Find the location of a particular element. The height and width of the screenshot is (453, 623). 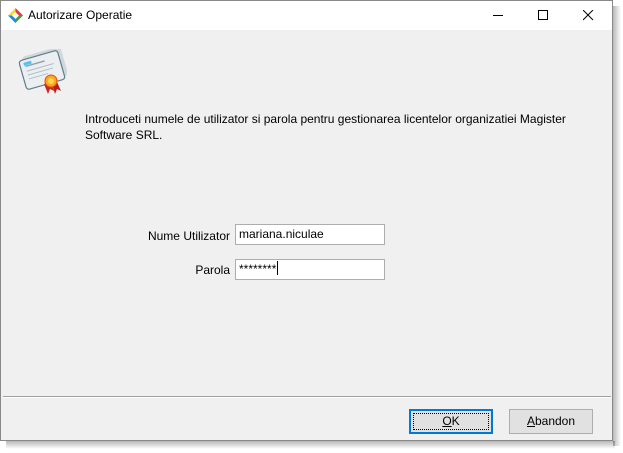

password-value: ******** is located at coordinates (258, 269).